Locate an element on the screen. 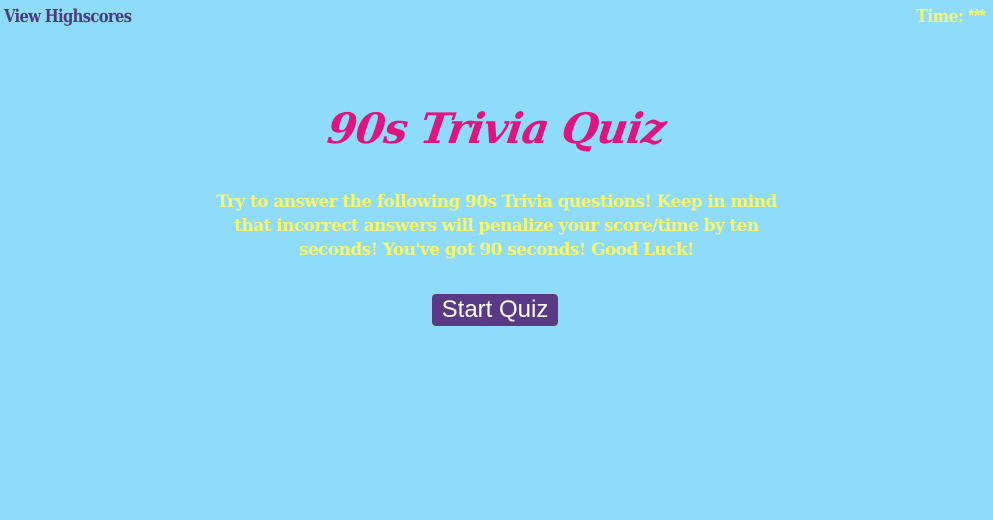  top-bar: View Highscores Time: *** is located at coordinates (494, 19).